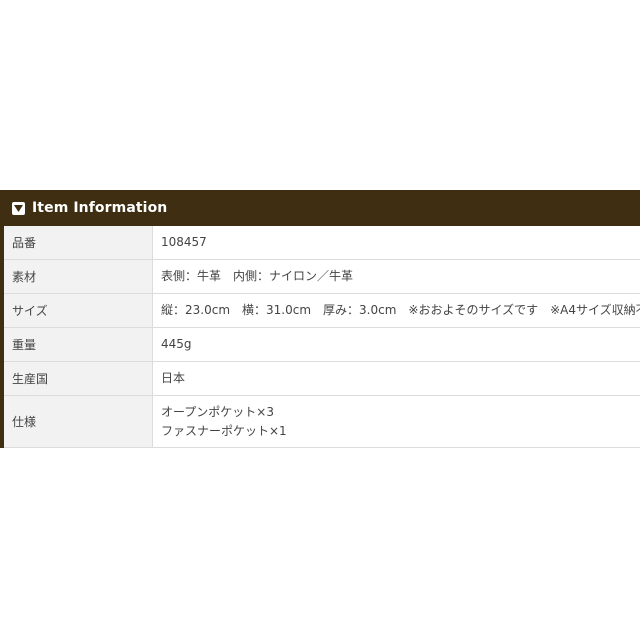 Image resolution: width=640 pixels, height=640 pixels. I want to click on row-value: オープンポケット×3 ファスナーポケット×1, so click(396, 421).